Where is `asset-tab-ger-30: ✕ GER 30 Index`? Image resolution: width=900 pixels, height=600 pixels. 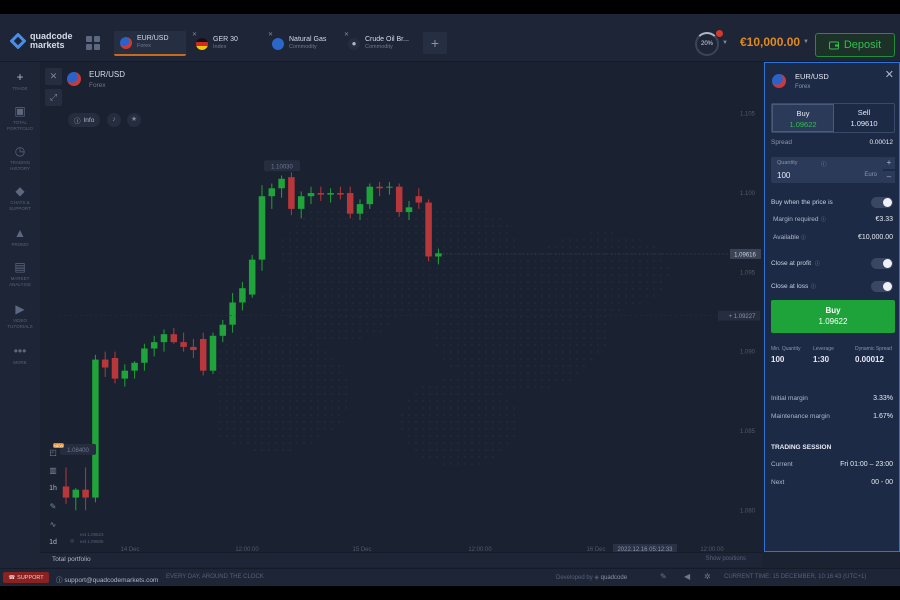
asset-tab-ger-30: ✕ GER 30 Index is located at coordinates (226, 43).